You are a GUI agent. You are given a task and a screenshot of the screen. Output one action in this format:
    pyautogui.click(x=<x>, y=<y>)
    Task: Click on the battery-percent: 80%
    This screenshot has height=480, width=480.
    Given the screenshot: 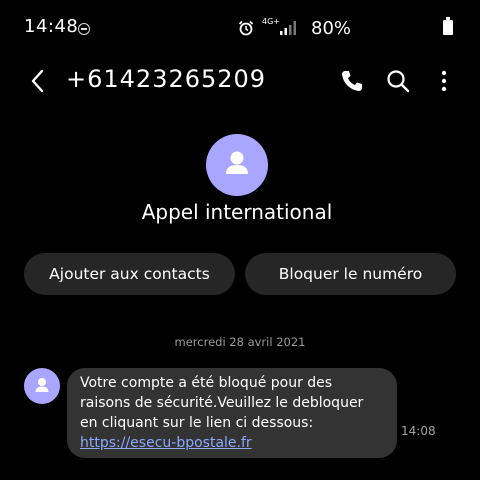 What is the action you would take?
    pyautogui.click(x=331, y=28)
    